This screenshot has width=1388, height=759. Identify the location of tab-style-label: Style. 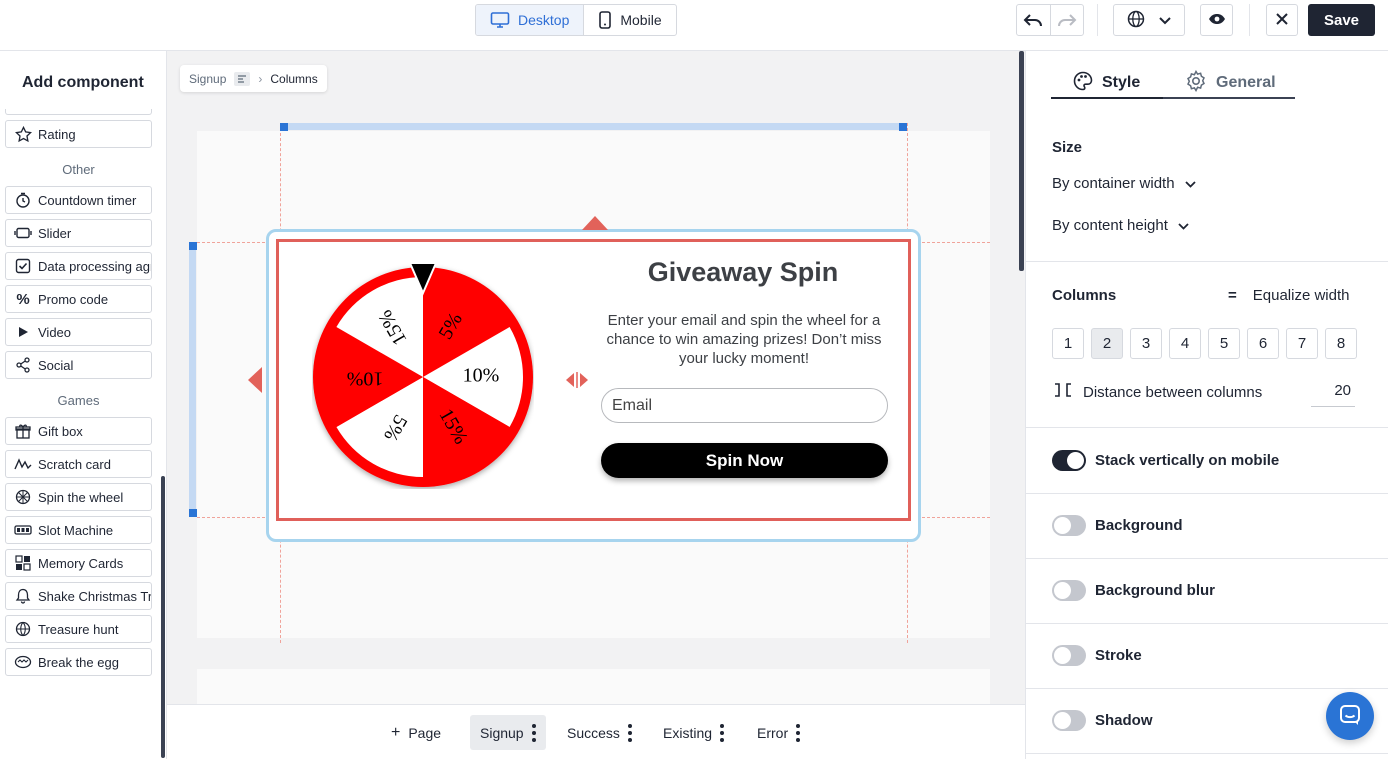
(1121, 82).